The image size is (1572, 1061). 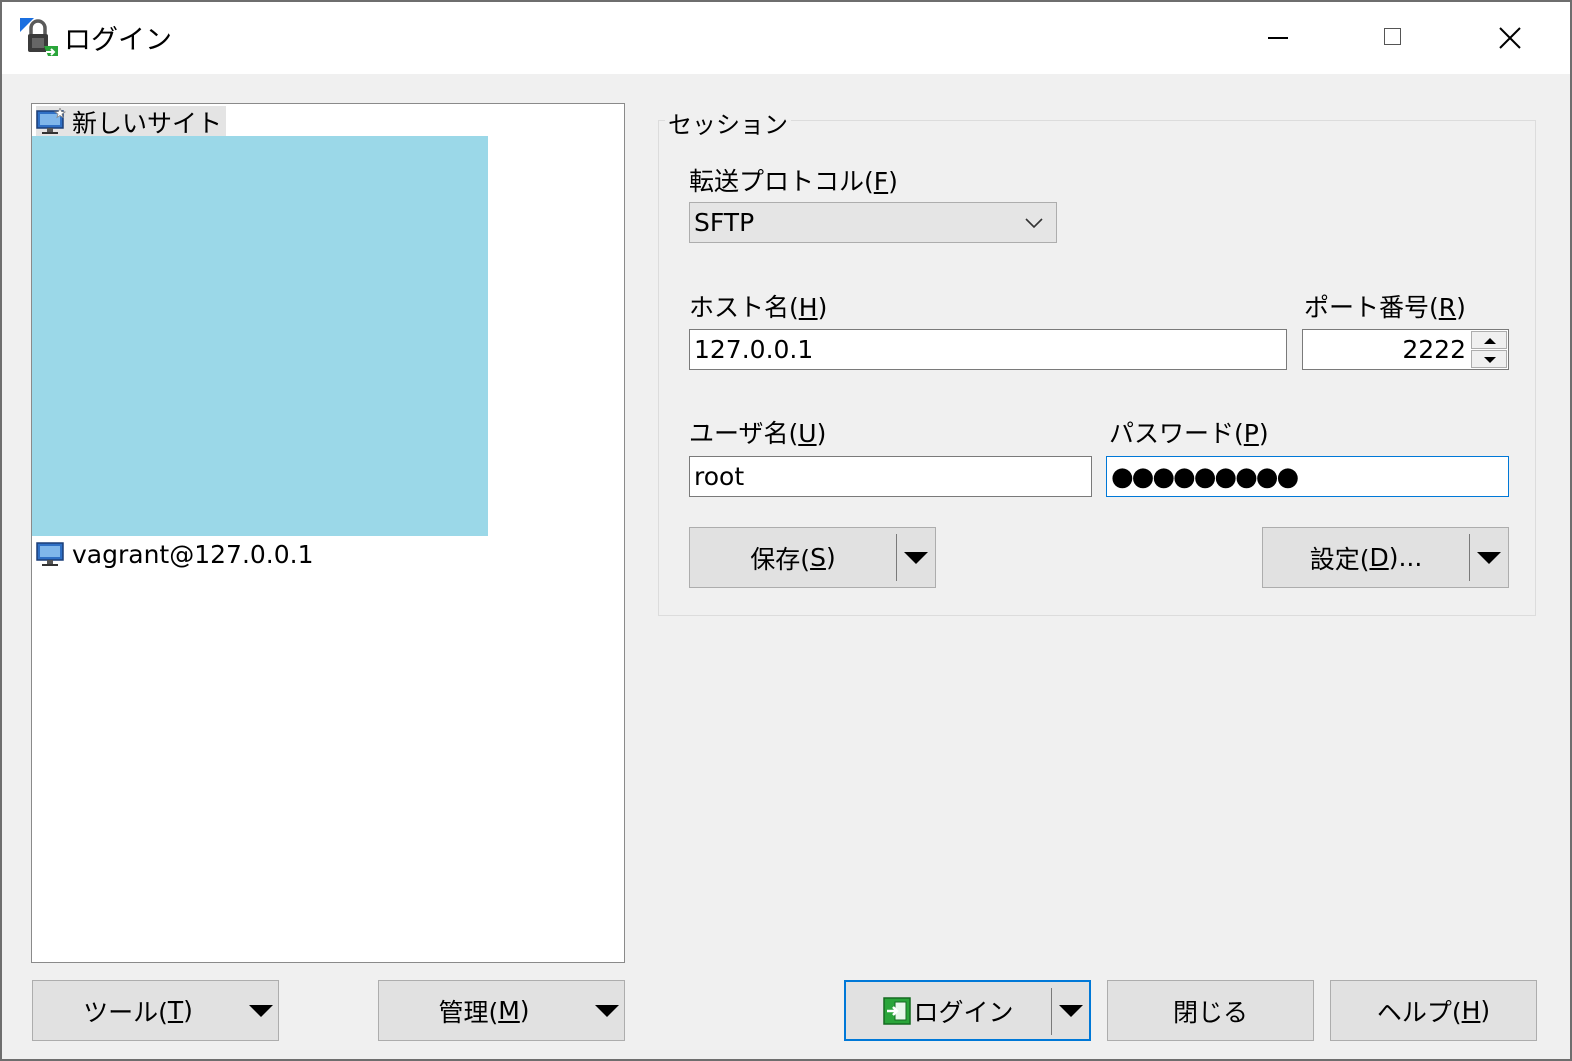 I want to click on new-site-monitor-icon, so click(x=51, y=121).